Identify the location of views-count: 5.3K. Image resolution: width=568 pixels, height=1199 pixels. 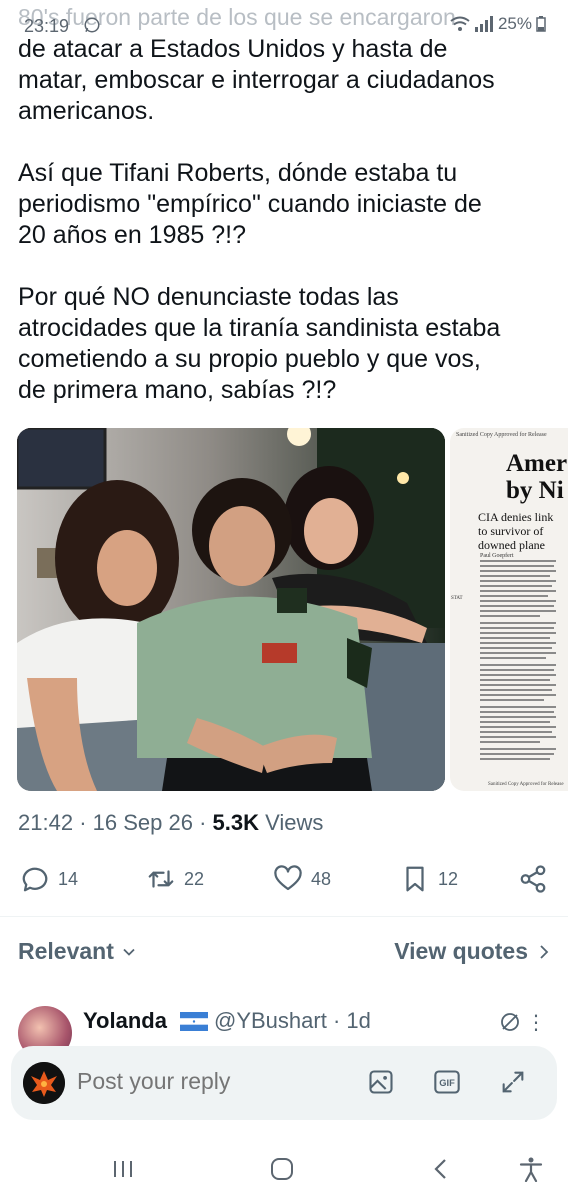
(236, 822).